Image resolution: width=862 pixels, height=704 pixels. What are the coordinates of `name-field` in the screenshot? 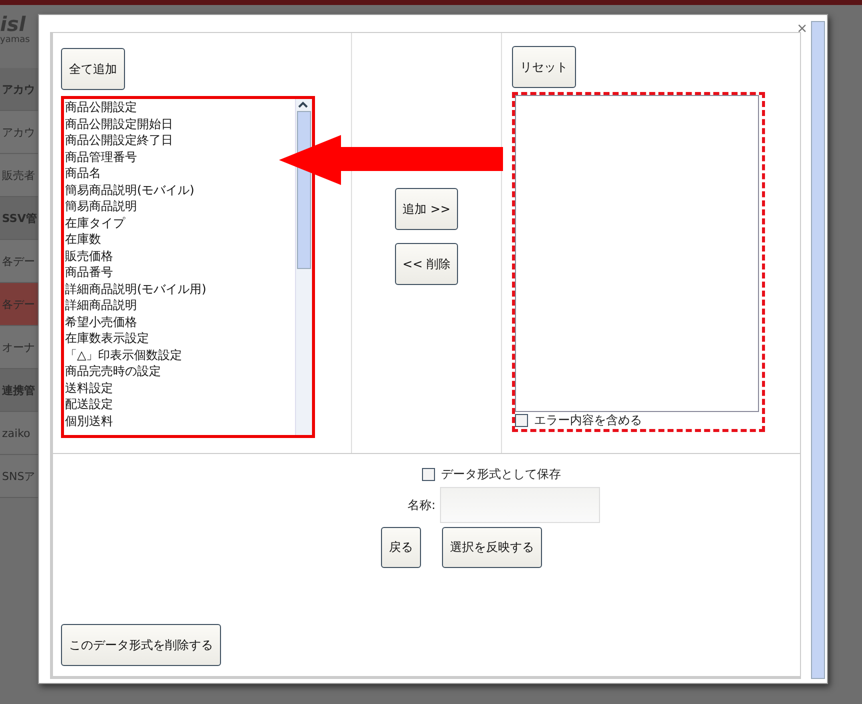 It's located at (520, 505).